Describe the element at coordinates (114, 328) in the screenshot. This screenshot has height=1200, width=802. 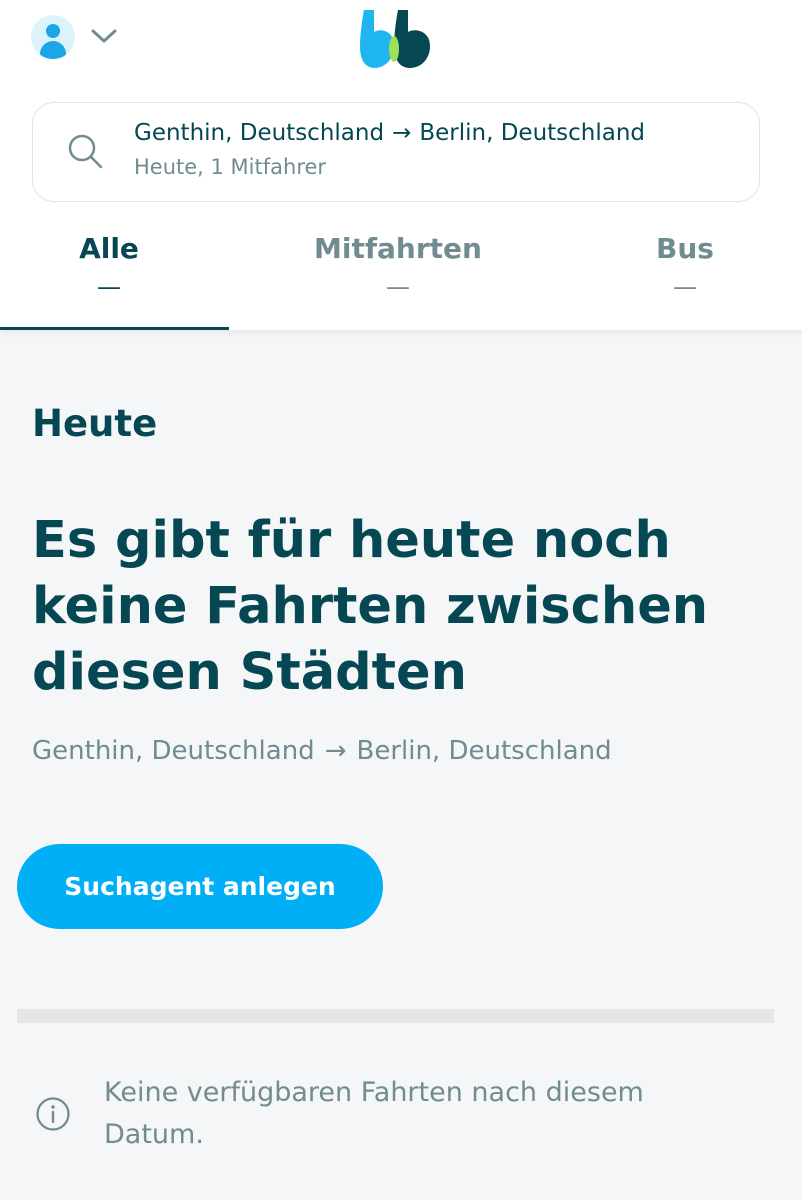
I see `active-tab-indicator` at that location.